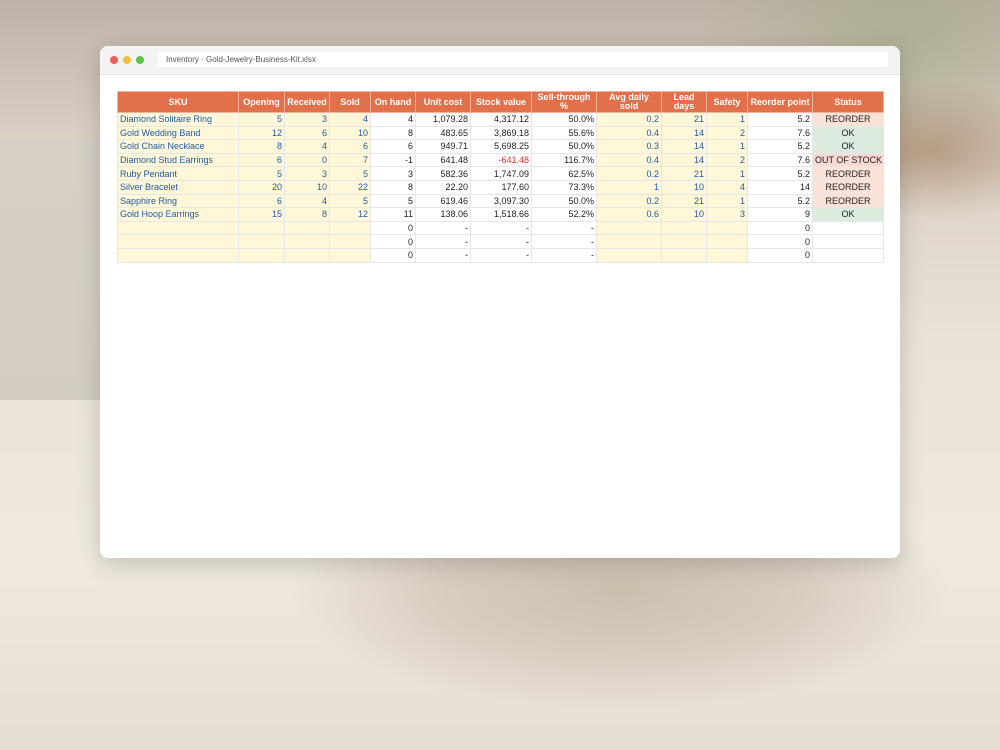  Describe the element at coordinates (178, 146) in the screenshot. I see `sku-cell: Gold Chain Necklace` at that location.